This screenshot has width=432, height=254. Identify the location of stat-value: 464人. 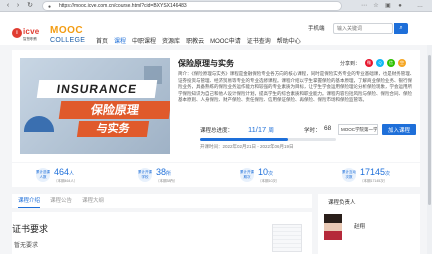
(64, 172).